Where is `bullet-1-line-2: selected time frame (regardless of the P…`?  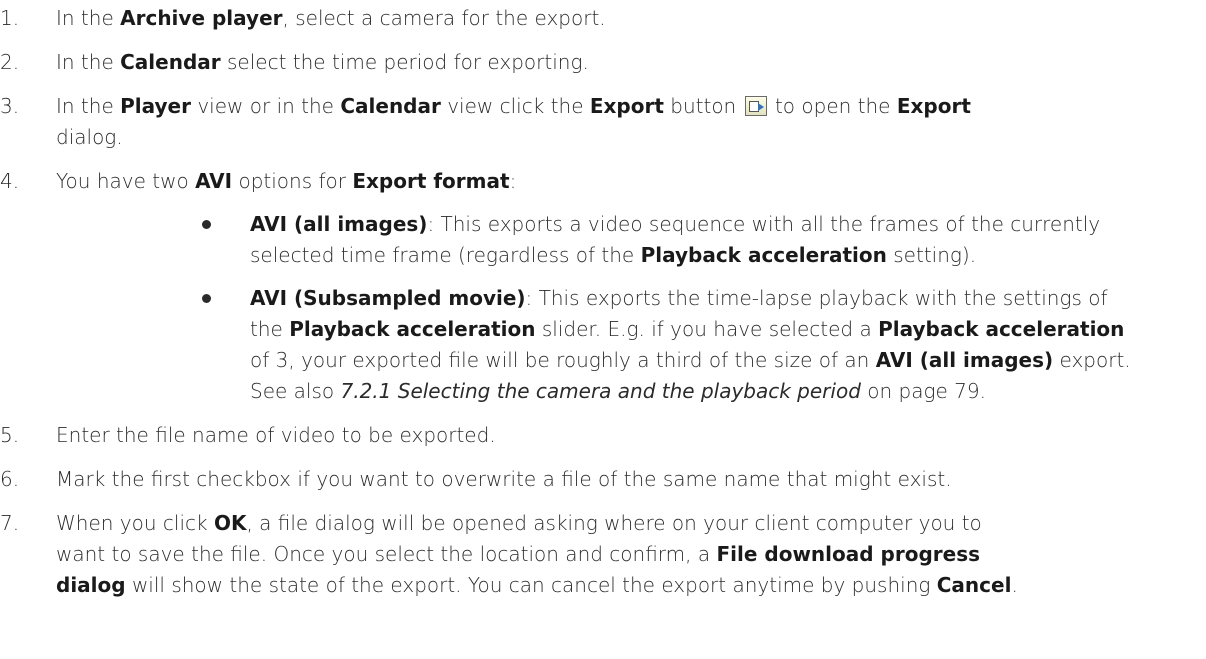
bullet-1-line-2: selected time frame (regardless of the P… is located at coordinates (613, 255).